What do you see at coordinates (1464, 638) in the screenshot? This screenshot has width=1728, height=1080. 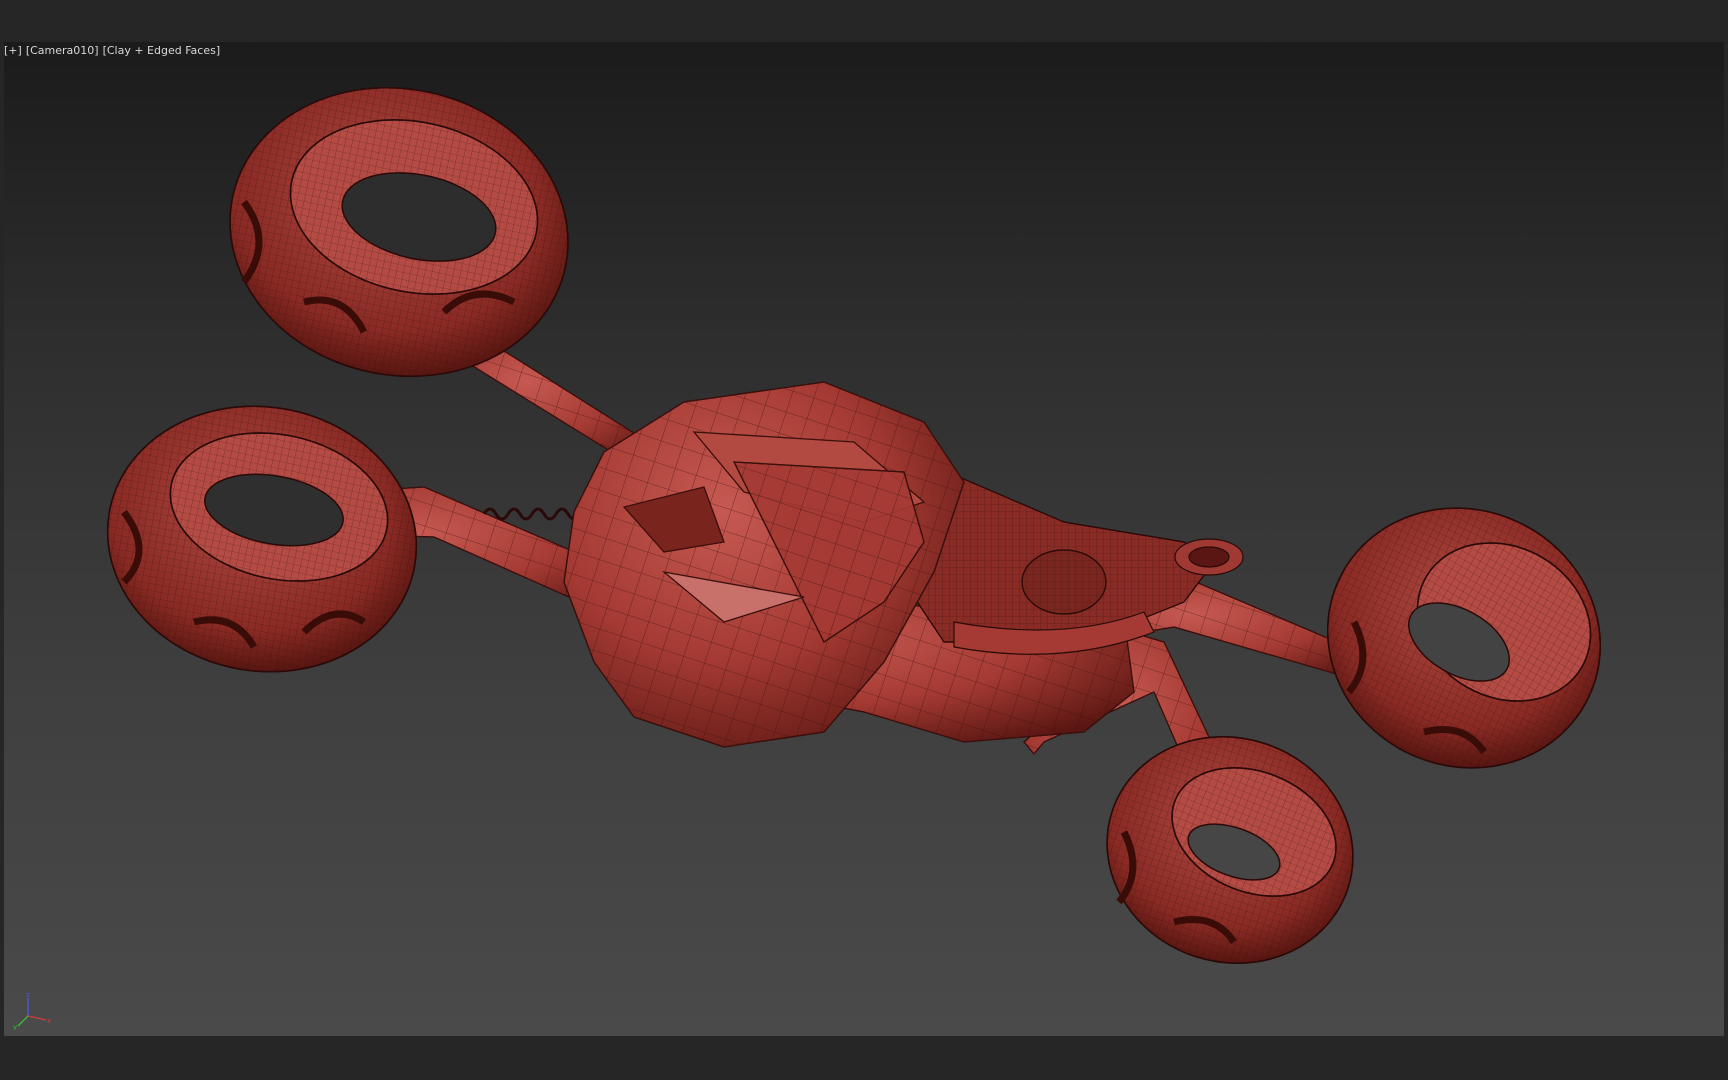 I see `tire-rear-right` at bounding box center [1464, 638].